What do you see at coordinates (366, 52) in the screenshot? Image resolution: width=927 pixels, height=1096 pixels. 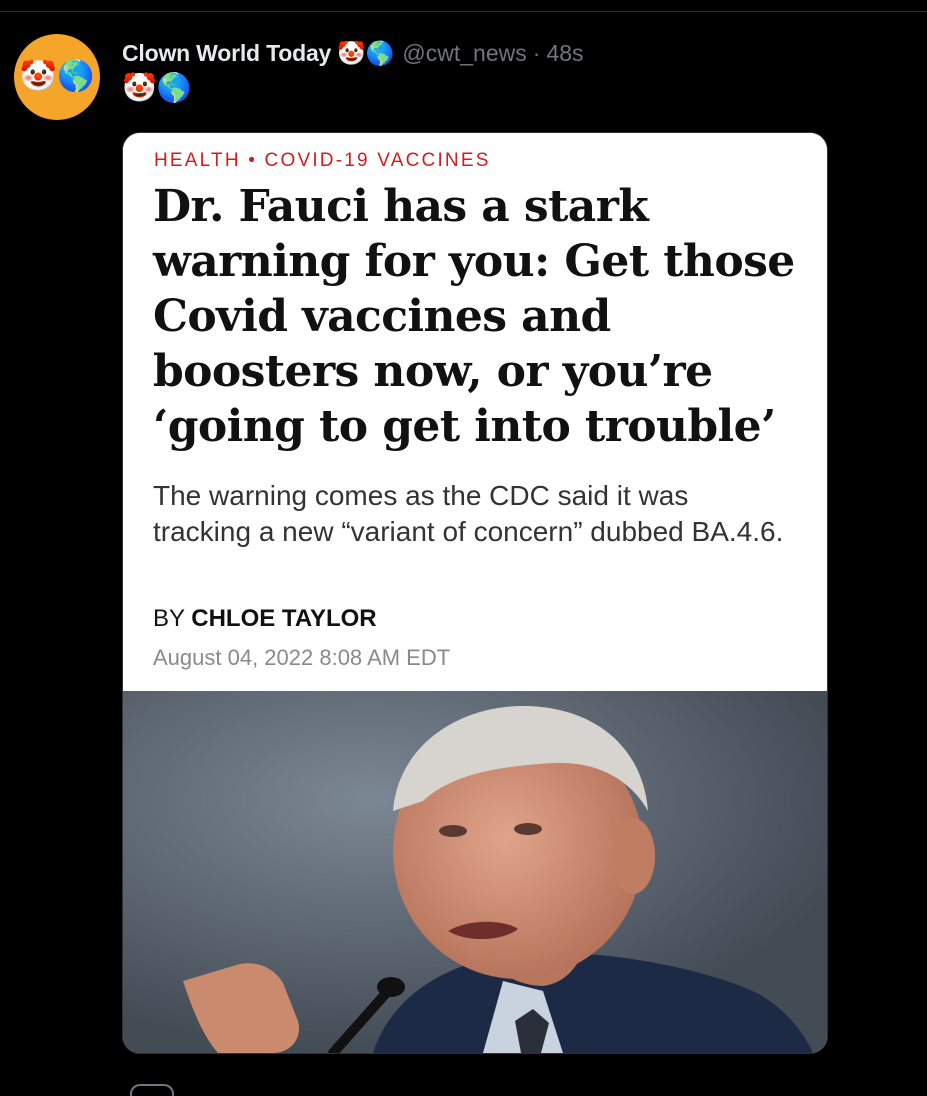 I see `clown-globe-icon: 🤡🌎` at bounding box center [366, 52].